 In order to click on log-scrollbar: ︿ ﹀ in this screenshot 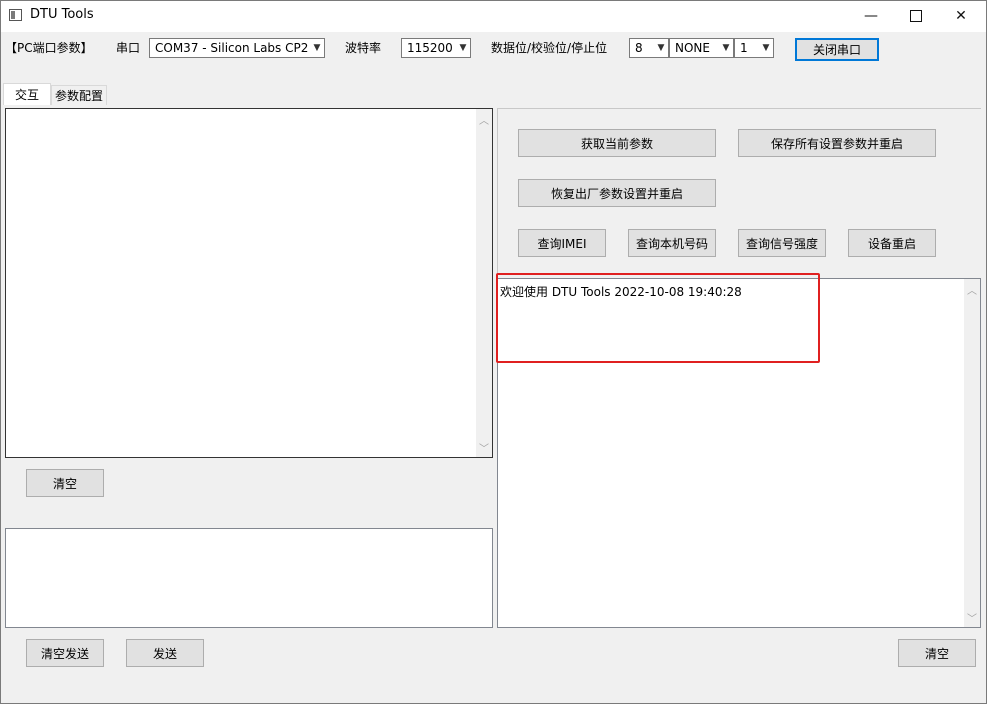, I will do `click(972, 453)`.